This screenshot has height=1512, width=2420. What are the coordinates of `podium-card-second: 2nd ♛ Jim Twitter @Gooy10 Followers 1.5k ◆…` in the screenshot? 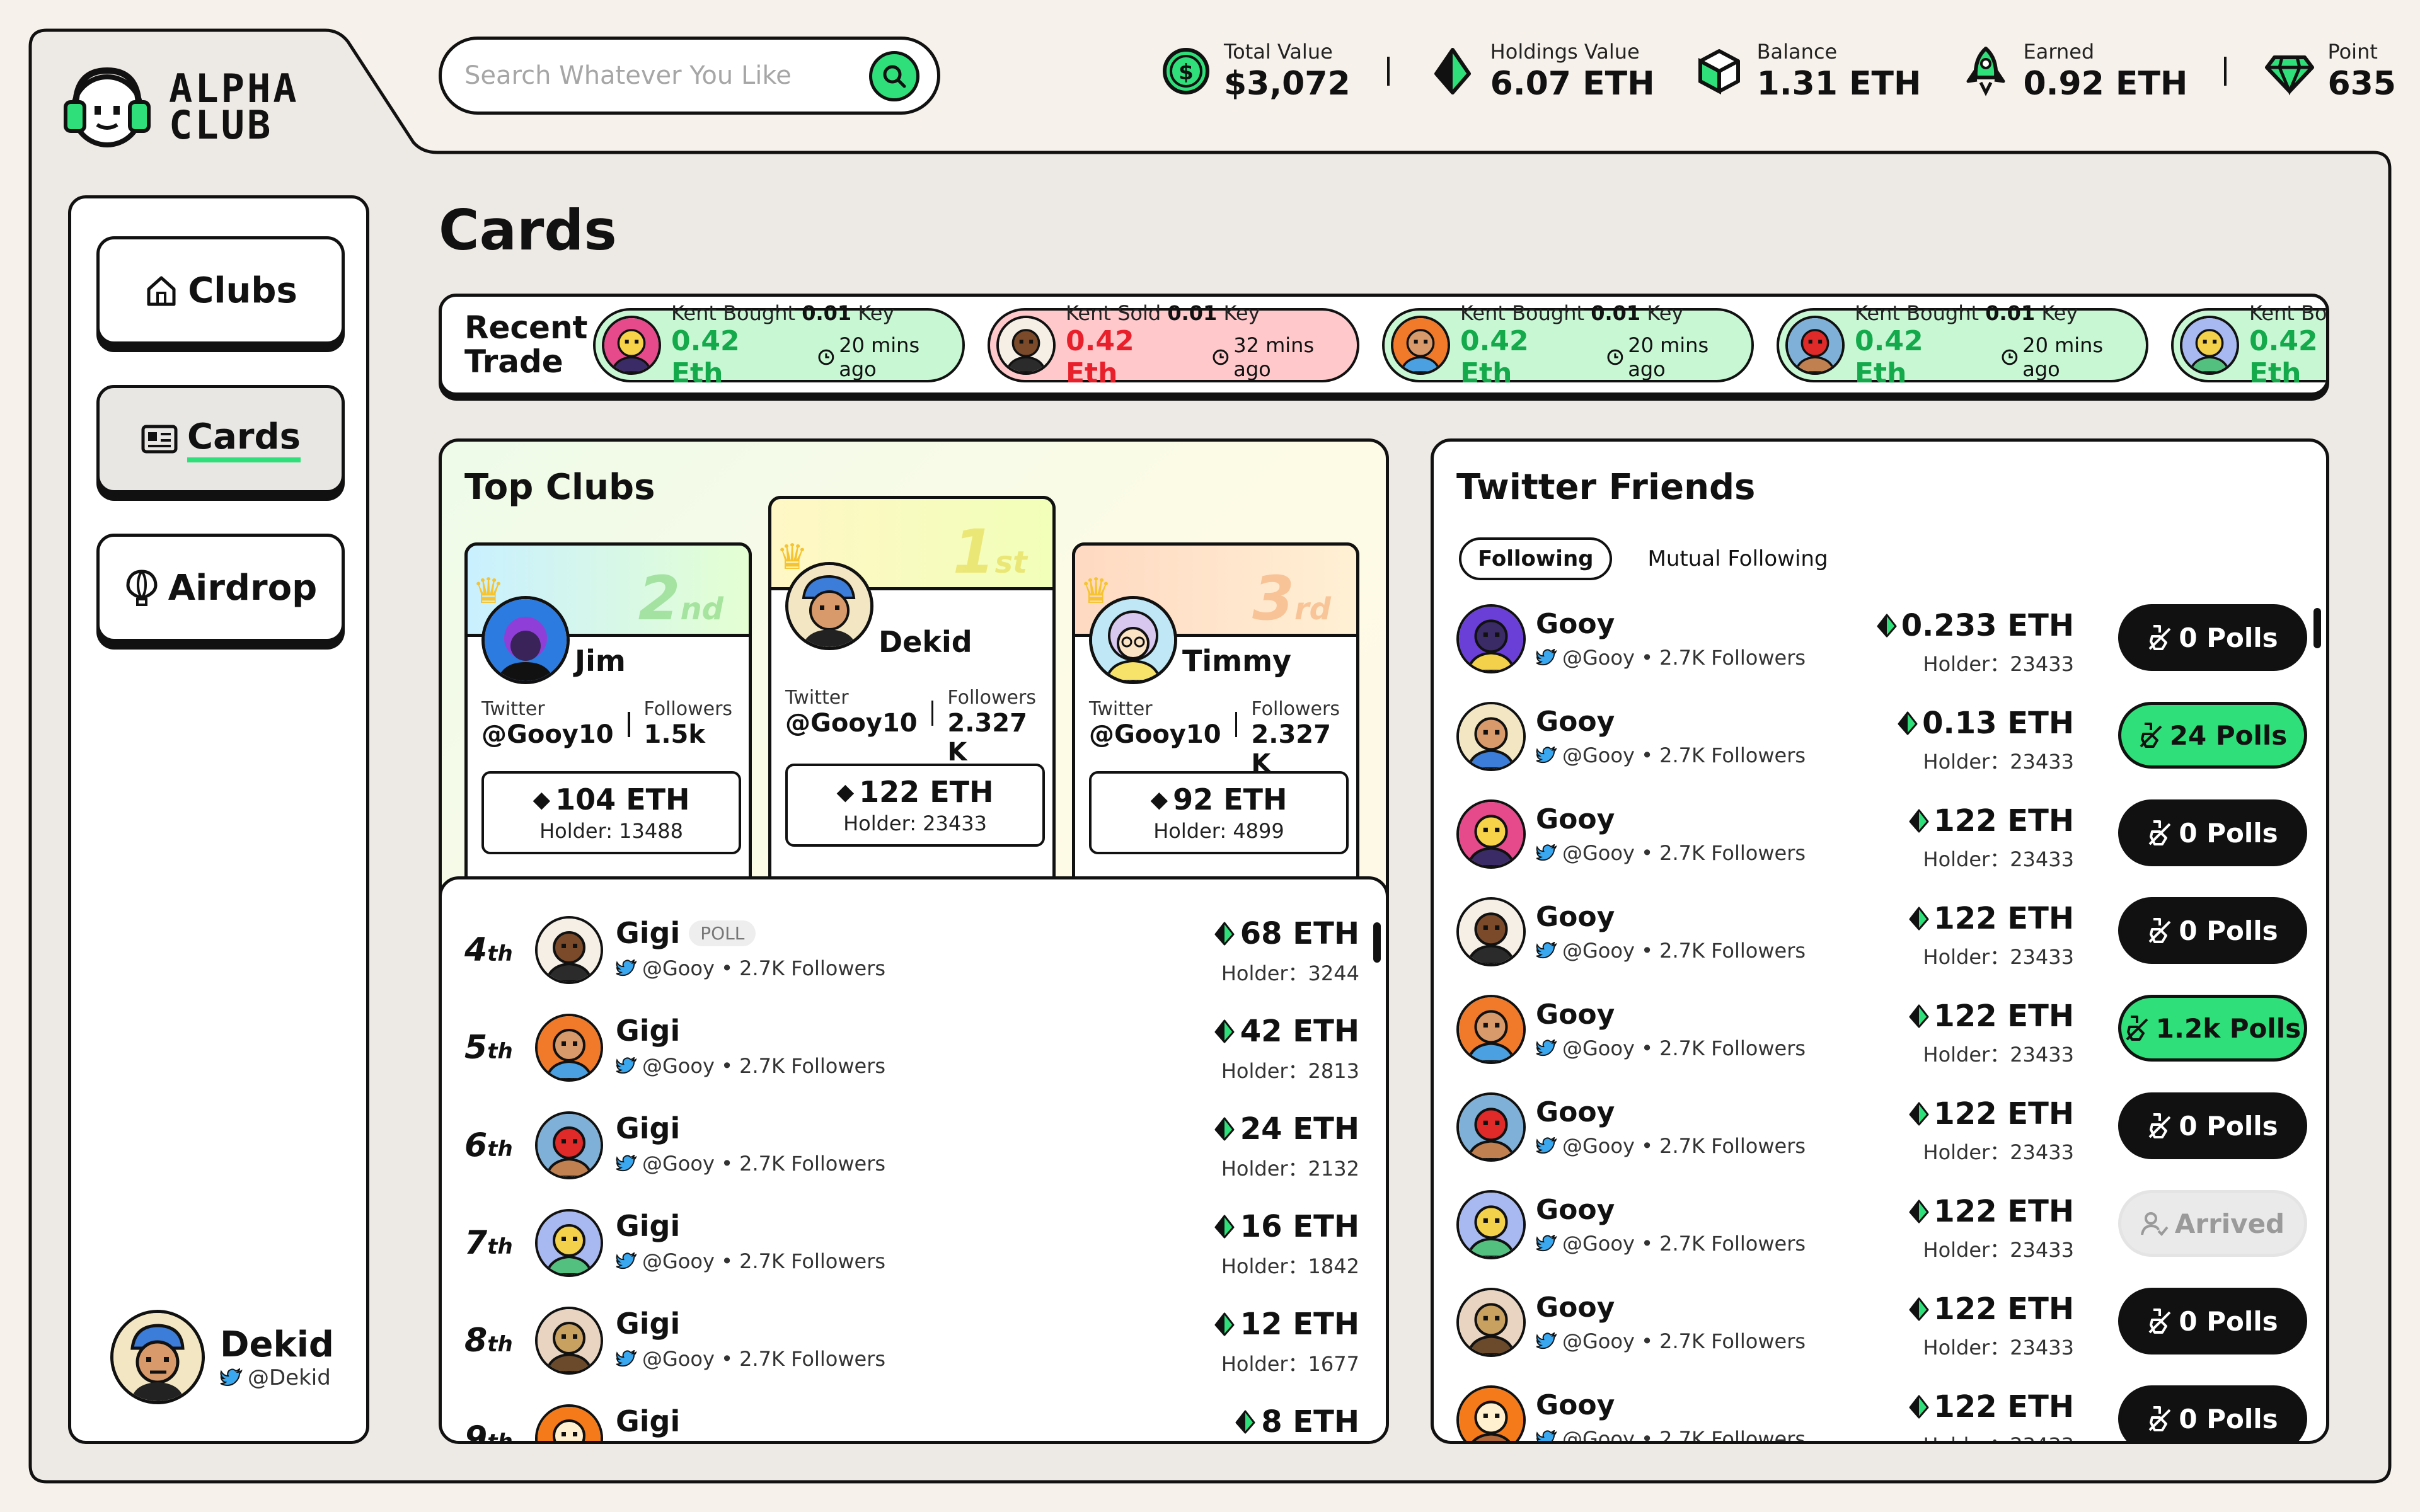 It's located at (608, 712).